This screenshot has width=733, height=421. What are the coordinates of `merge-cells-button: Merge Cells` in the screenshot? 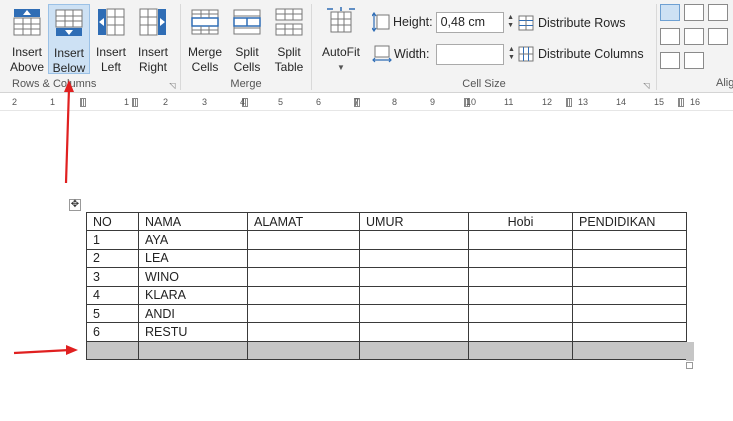 It's located at (205, 39).